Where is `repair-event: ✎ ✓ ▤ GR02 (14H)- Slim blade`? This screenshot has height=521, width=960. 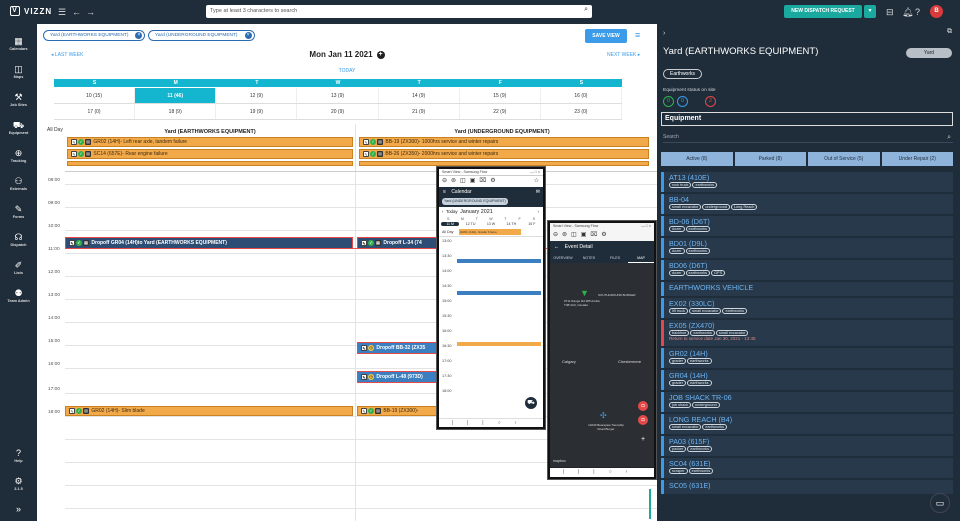
repair-event: ✎ ✓ ▤ GR02 (14H)- Slim blade is located at coordinates (209, 411).